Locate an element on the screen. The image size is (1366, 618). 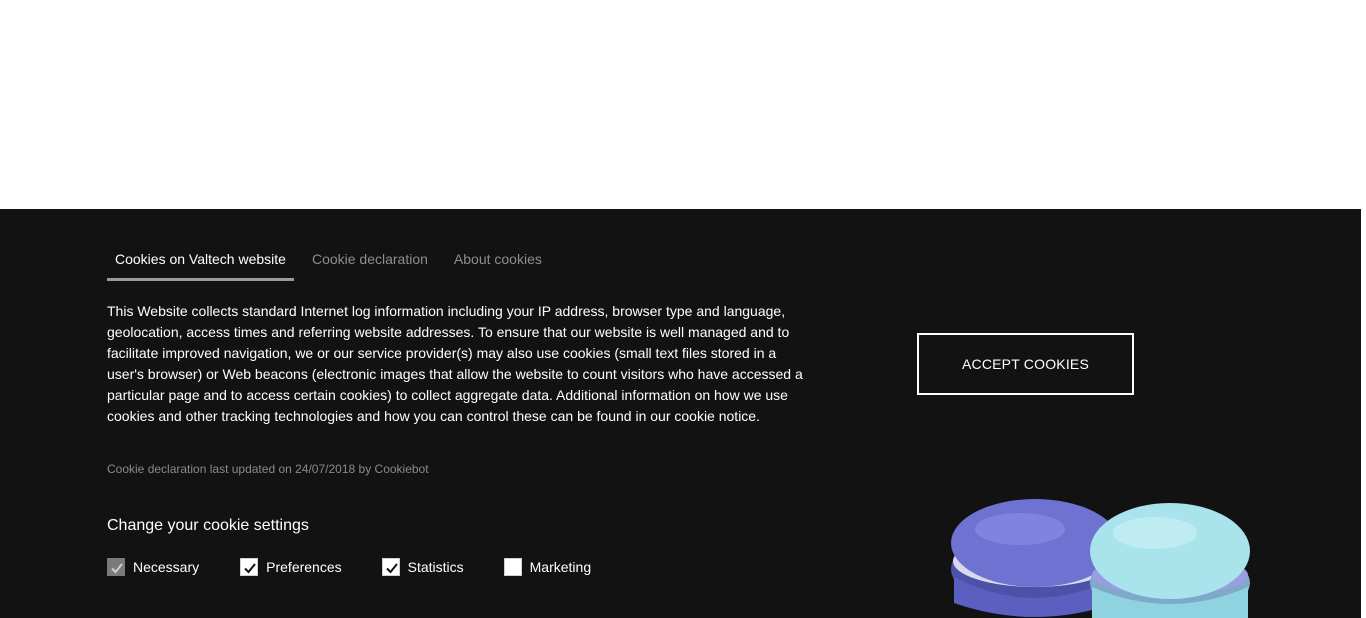
preferences-checkbox: Preferences is located at coordinates (291, 567).